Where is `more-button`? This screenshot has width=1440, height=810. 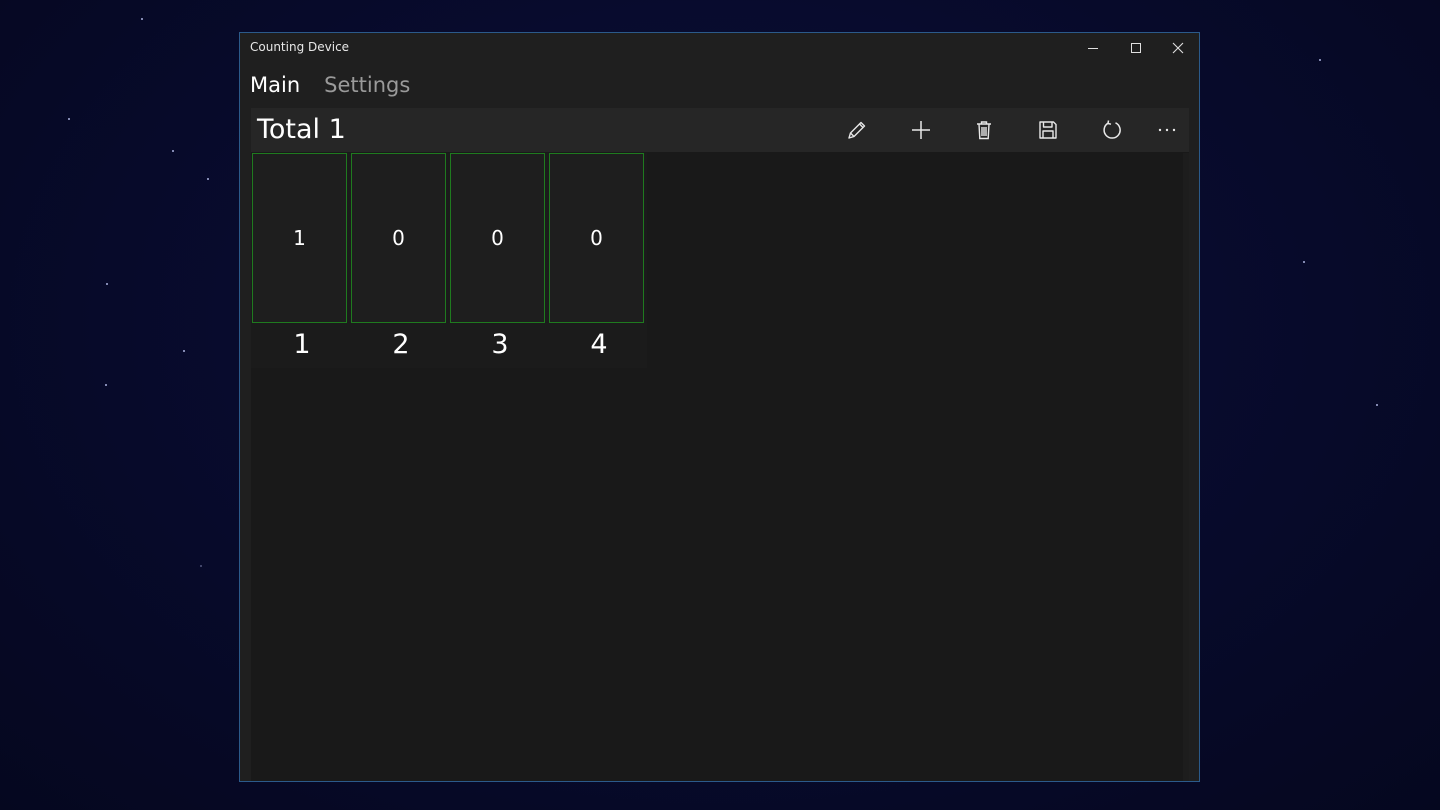 more-button is located at coordinates (1167, 130).